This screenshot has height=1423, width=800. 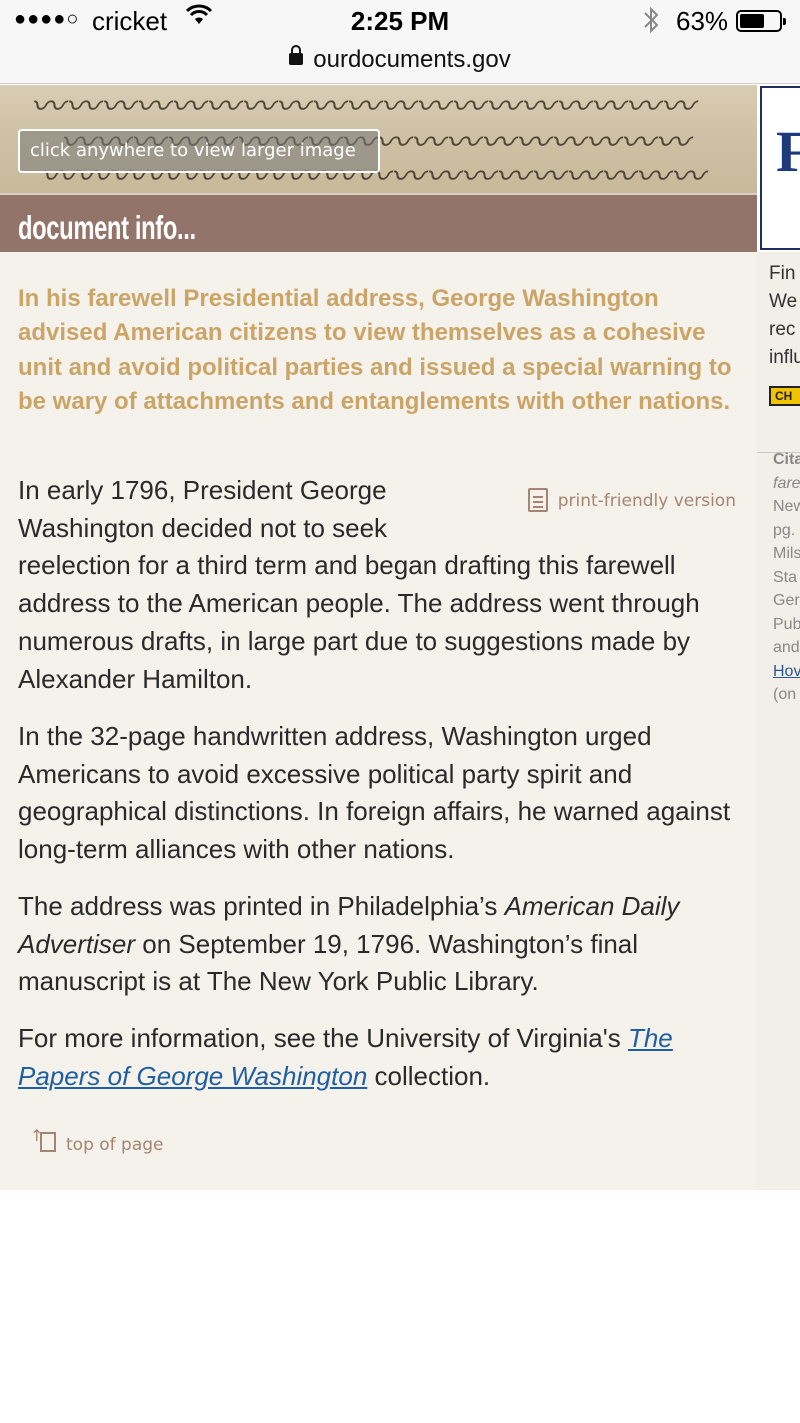 I want to click on citation-line: Cita, so click(x=786, y=459).